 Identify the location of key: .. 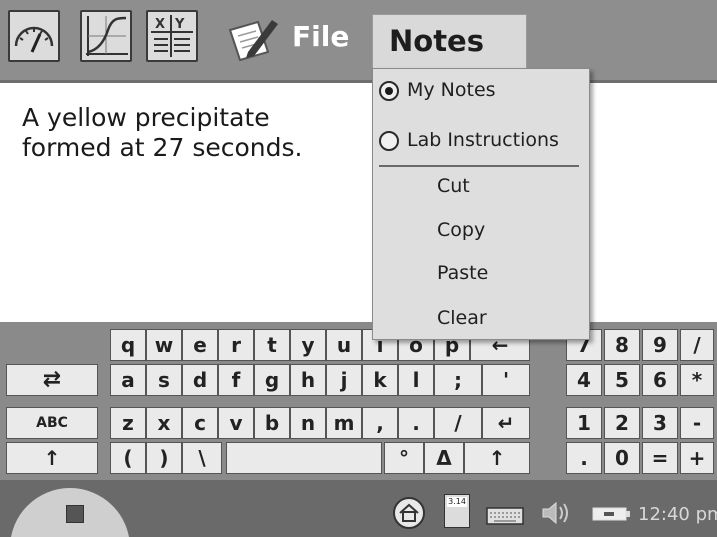
(416, 423).